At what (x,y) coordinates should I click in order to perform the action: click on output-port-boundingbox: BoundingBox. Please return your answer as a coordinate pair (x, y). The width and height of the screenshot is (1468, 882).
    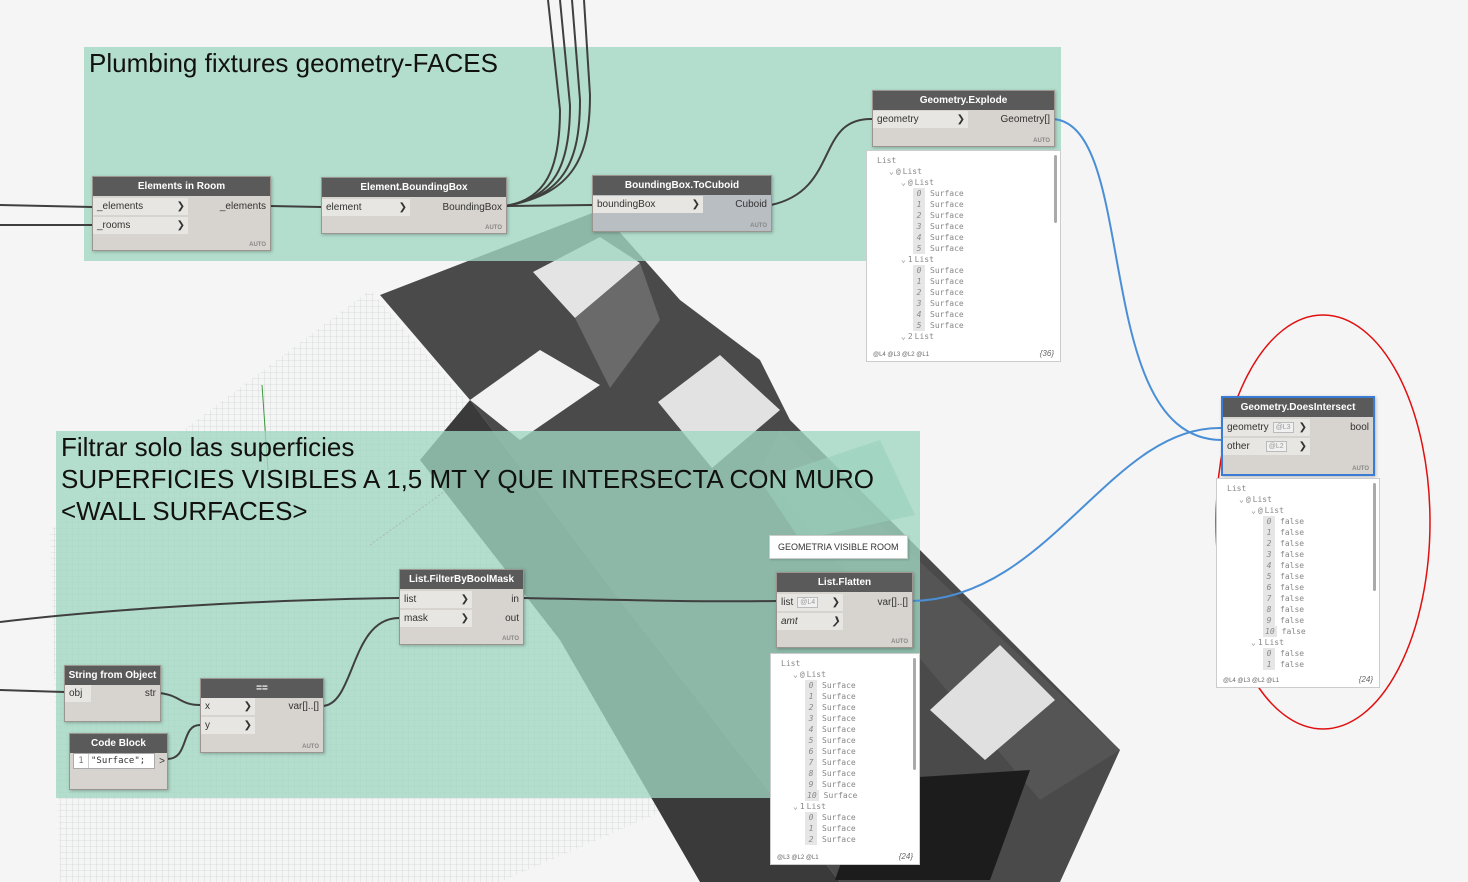
    Looking at the image, I should click on (461, 207).